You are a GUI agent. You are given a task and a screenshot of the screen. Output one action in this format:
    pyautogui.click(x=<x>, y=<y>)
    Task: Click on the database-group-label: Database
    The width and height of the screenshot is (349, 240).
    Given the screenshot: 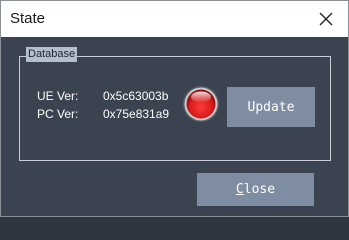 What is the action you would take?
    pyautogui.click(x=52, y=54)
    